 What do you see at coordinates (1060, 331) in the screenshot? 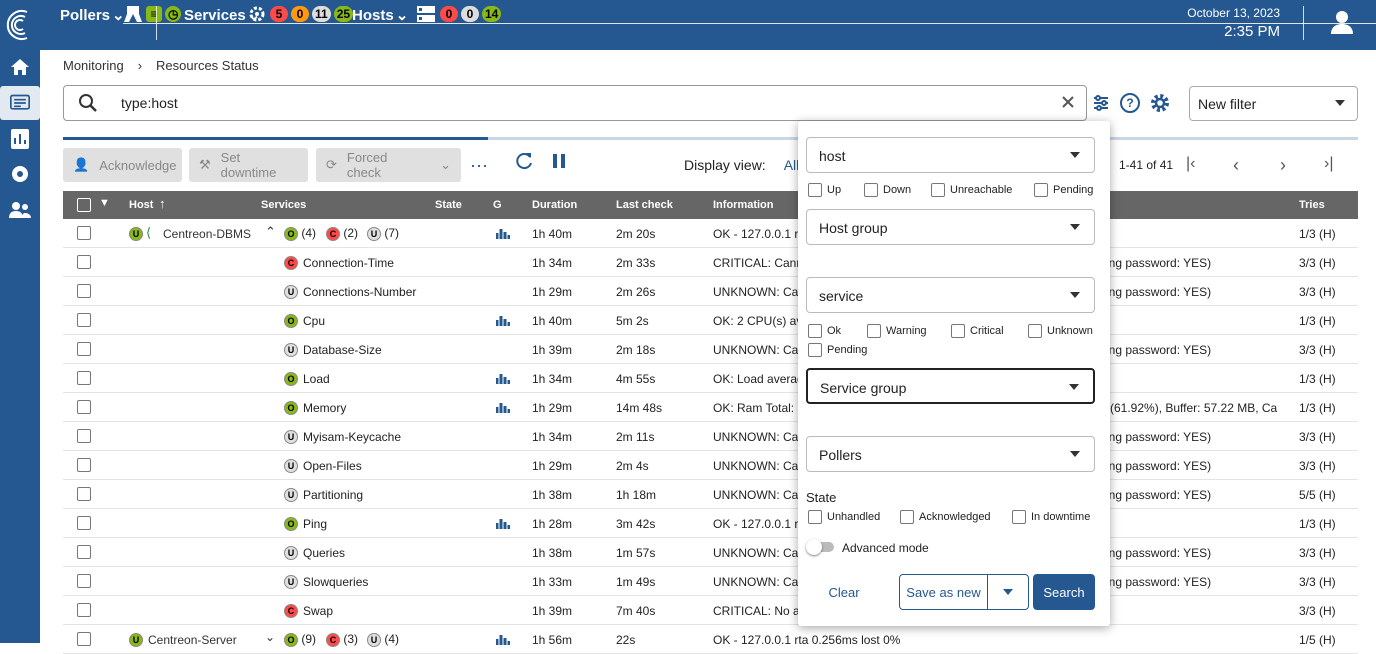
I see `service-state-unknown: Unknown` at bounding box center [1060, 331].